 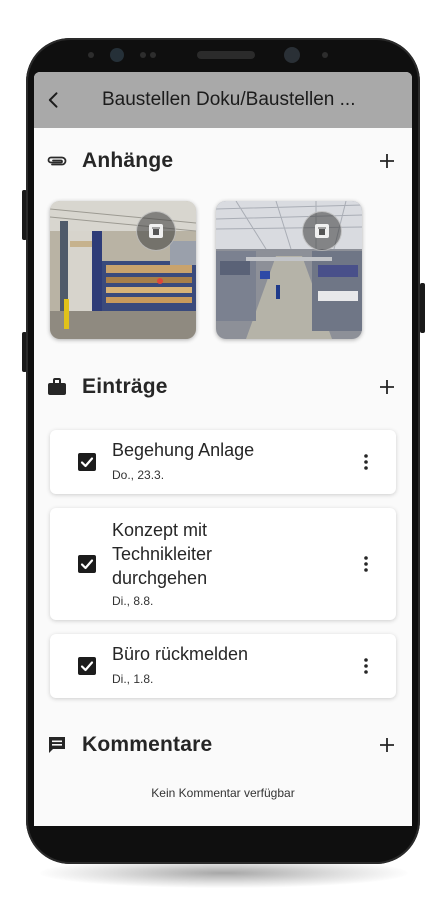 What do you see at coordinates (147, 744) in the screenshot?
I see `comments-title: Kommentare` at bounding box center [147, 744].